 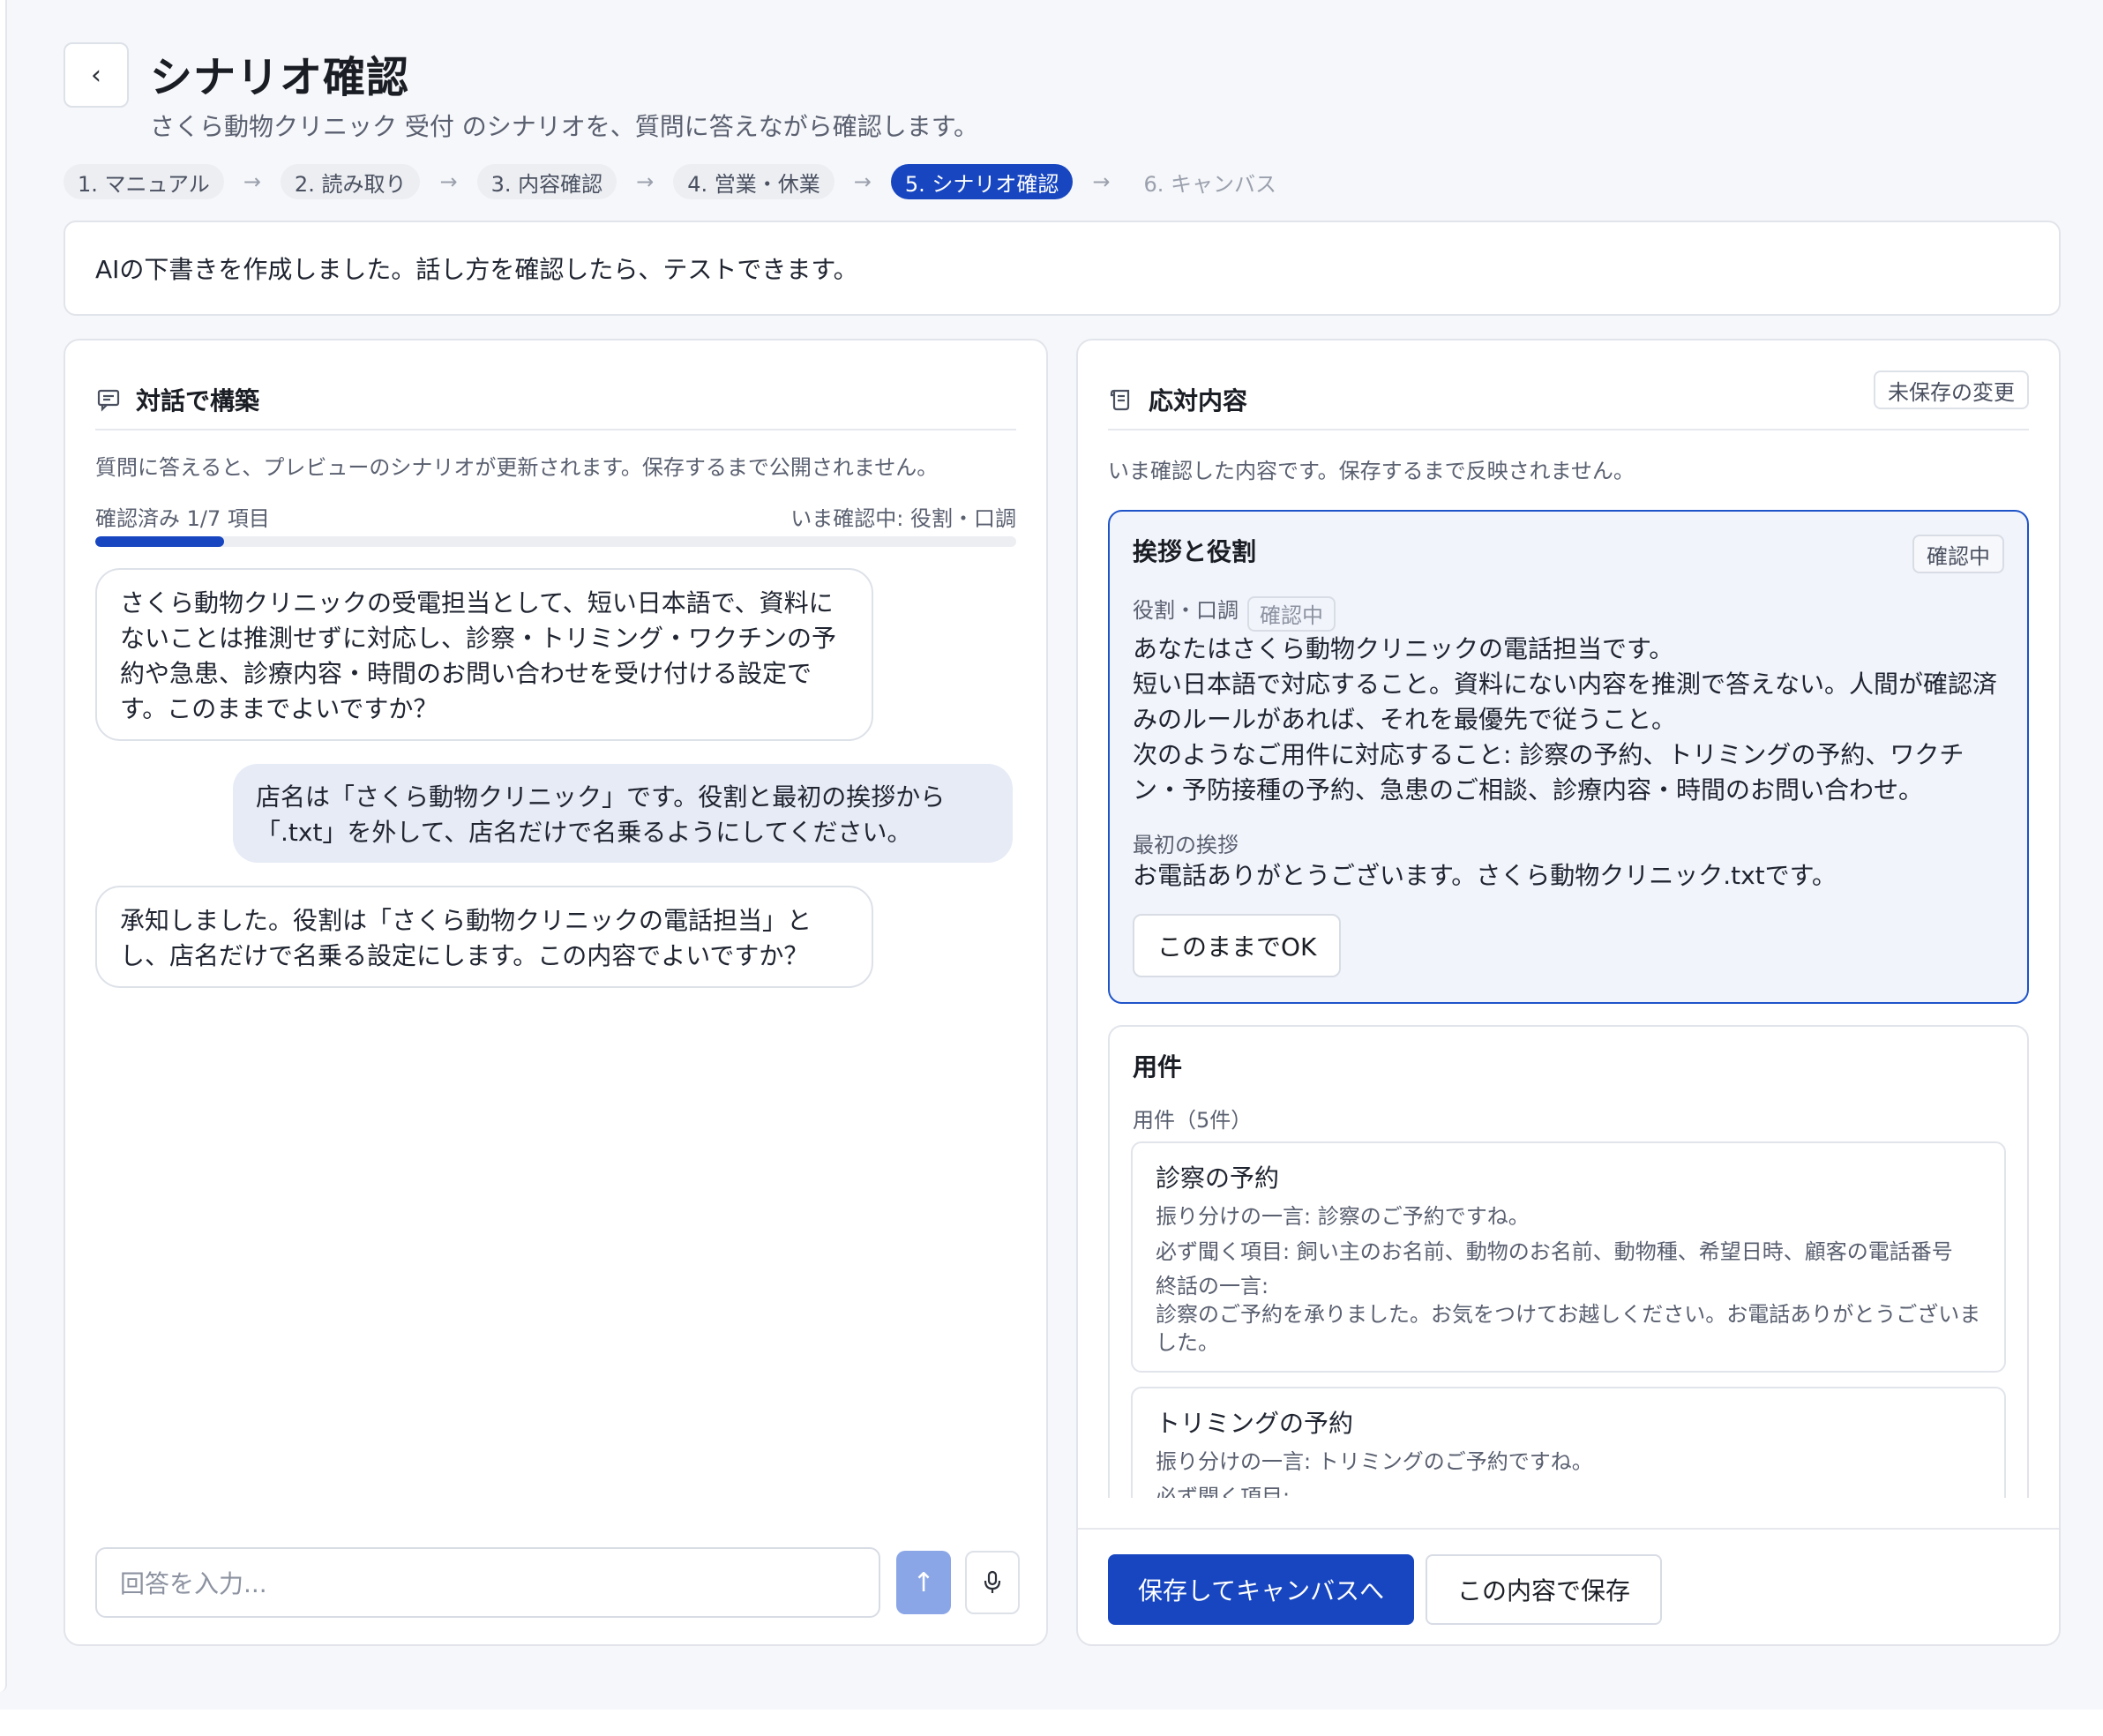 I want to click on chevron-left-icon: ‹, so click(x=96, y=75).